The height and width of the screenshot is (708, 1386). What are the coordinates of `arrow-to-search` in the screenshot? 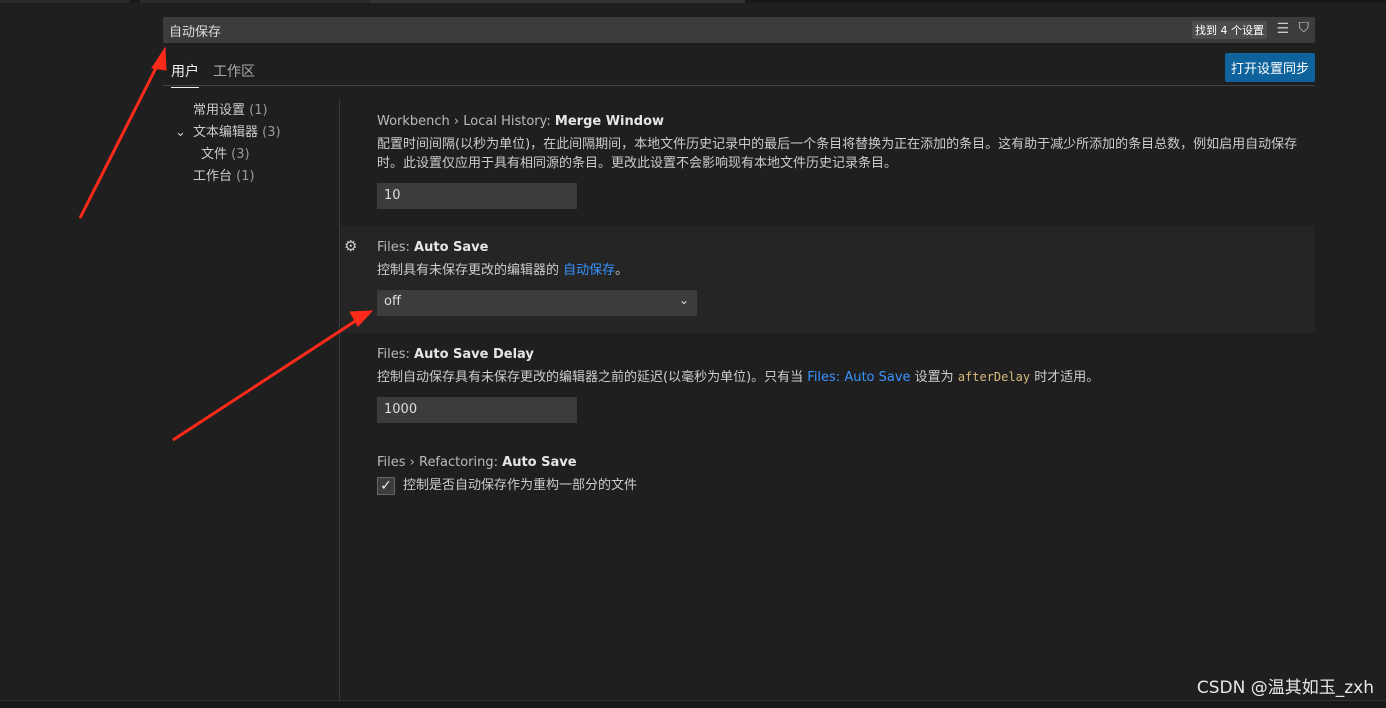 It's located at (120, 139).